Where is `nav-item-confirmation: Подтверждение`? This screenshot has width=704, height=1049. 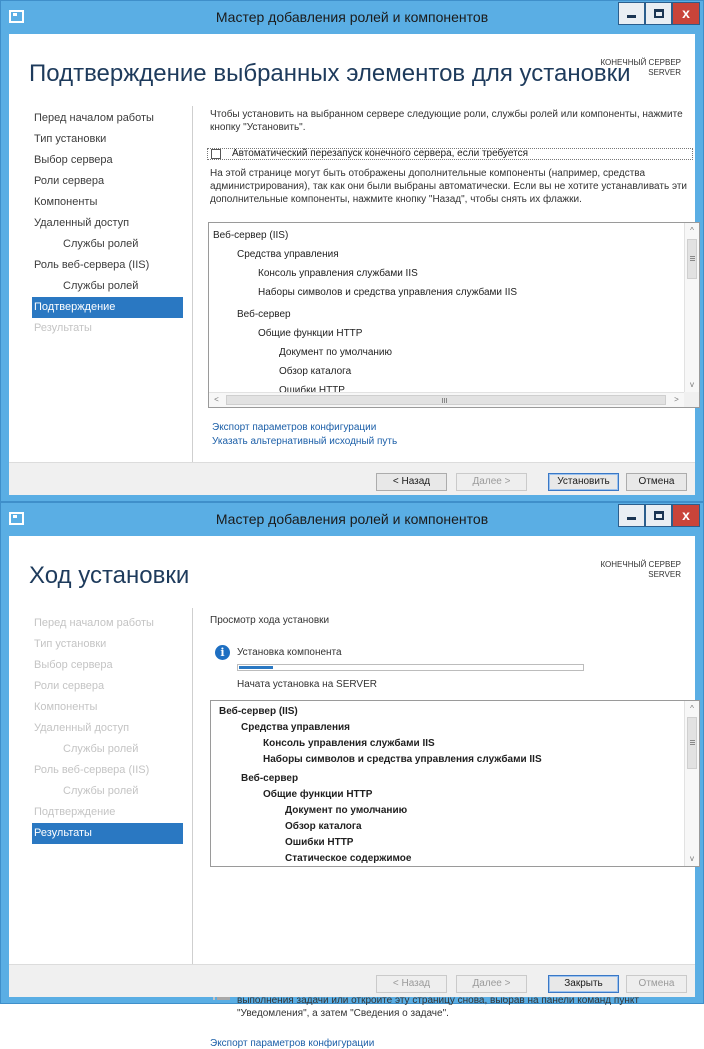
nav-item-confirmation: Подтверждение is located at coordinates (107, 307).